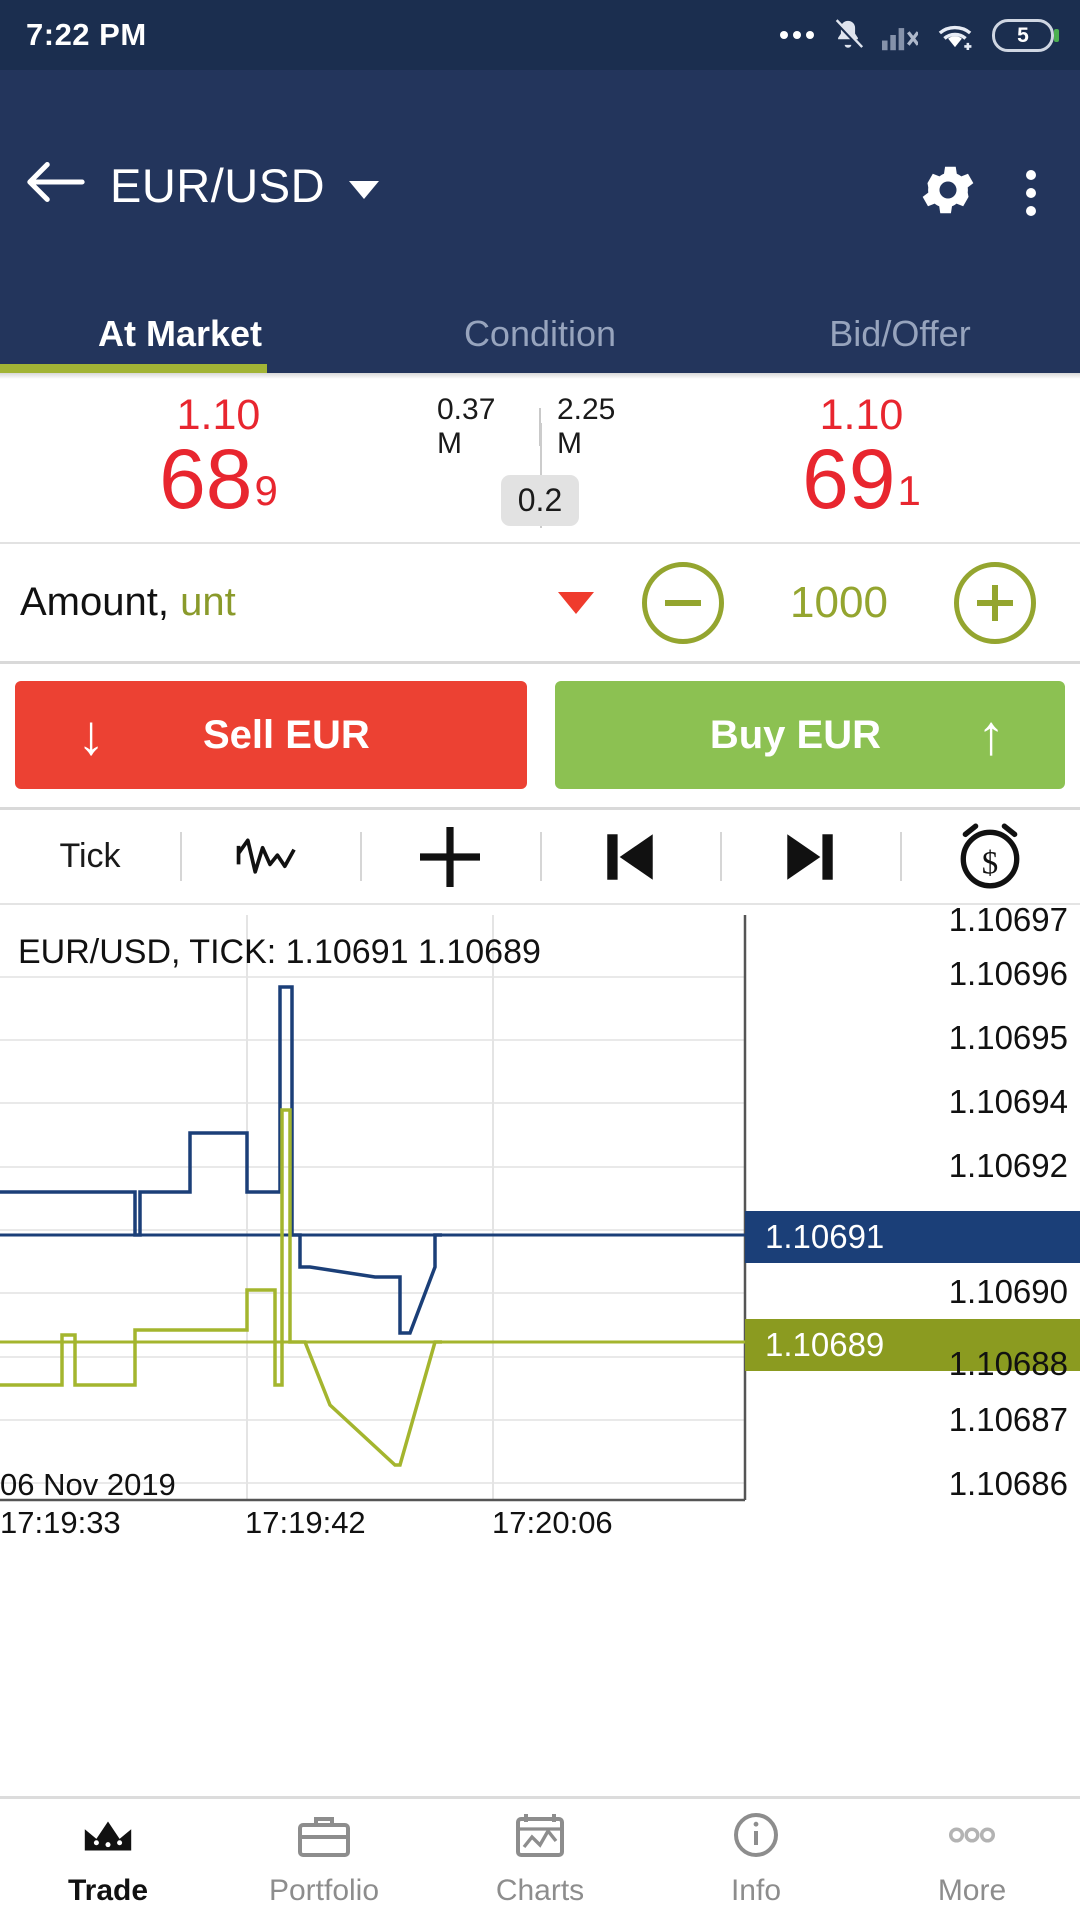  Describe the element at coordinates (900, 35) in the screenshot. I see `signal-off-icon` at that location.